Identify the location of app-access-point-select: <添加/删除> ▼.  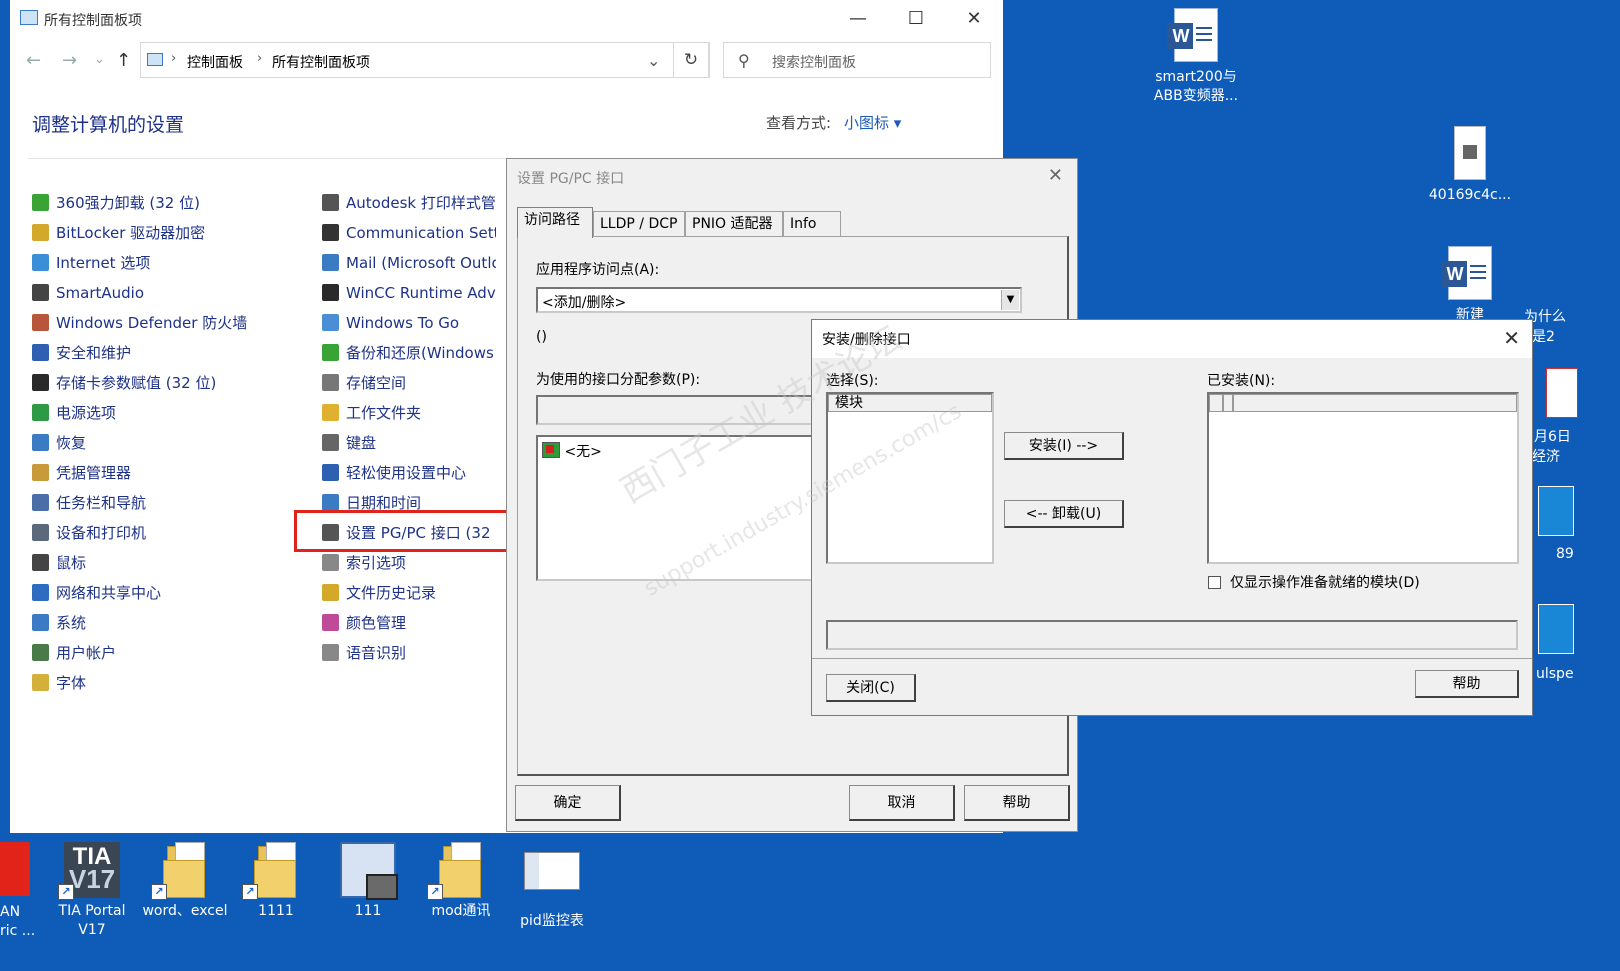
(779, 300).